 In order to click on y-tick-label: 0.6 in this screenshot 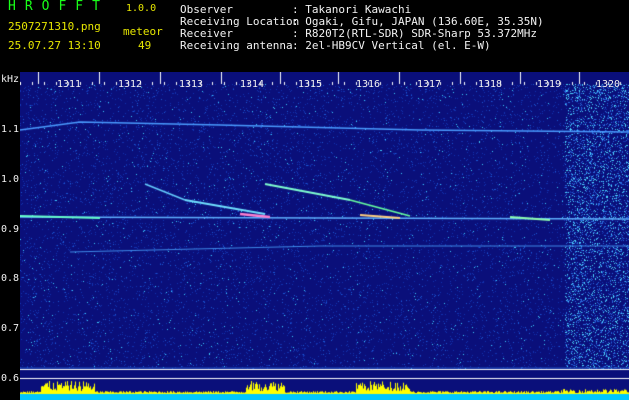, I will do `click(10, 378)`.